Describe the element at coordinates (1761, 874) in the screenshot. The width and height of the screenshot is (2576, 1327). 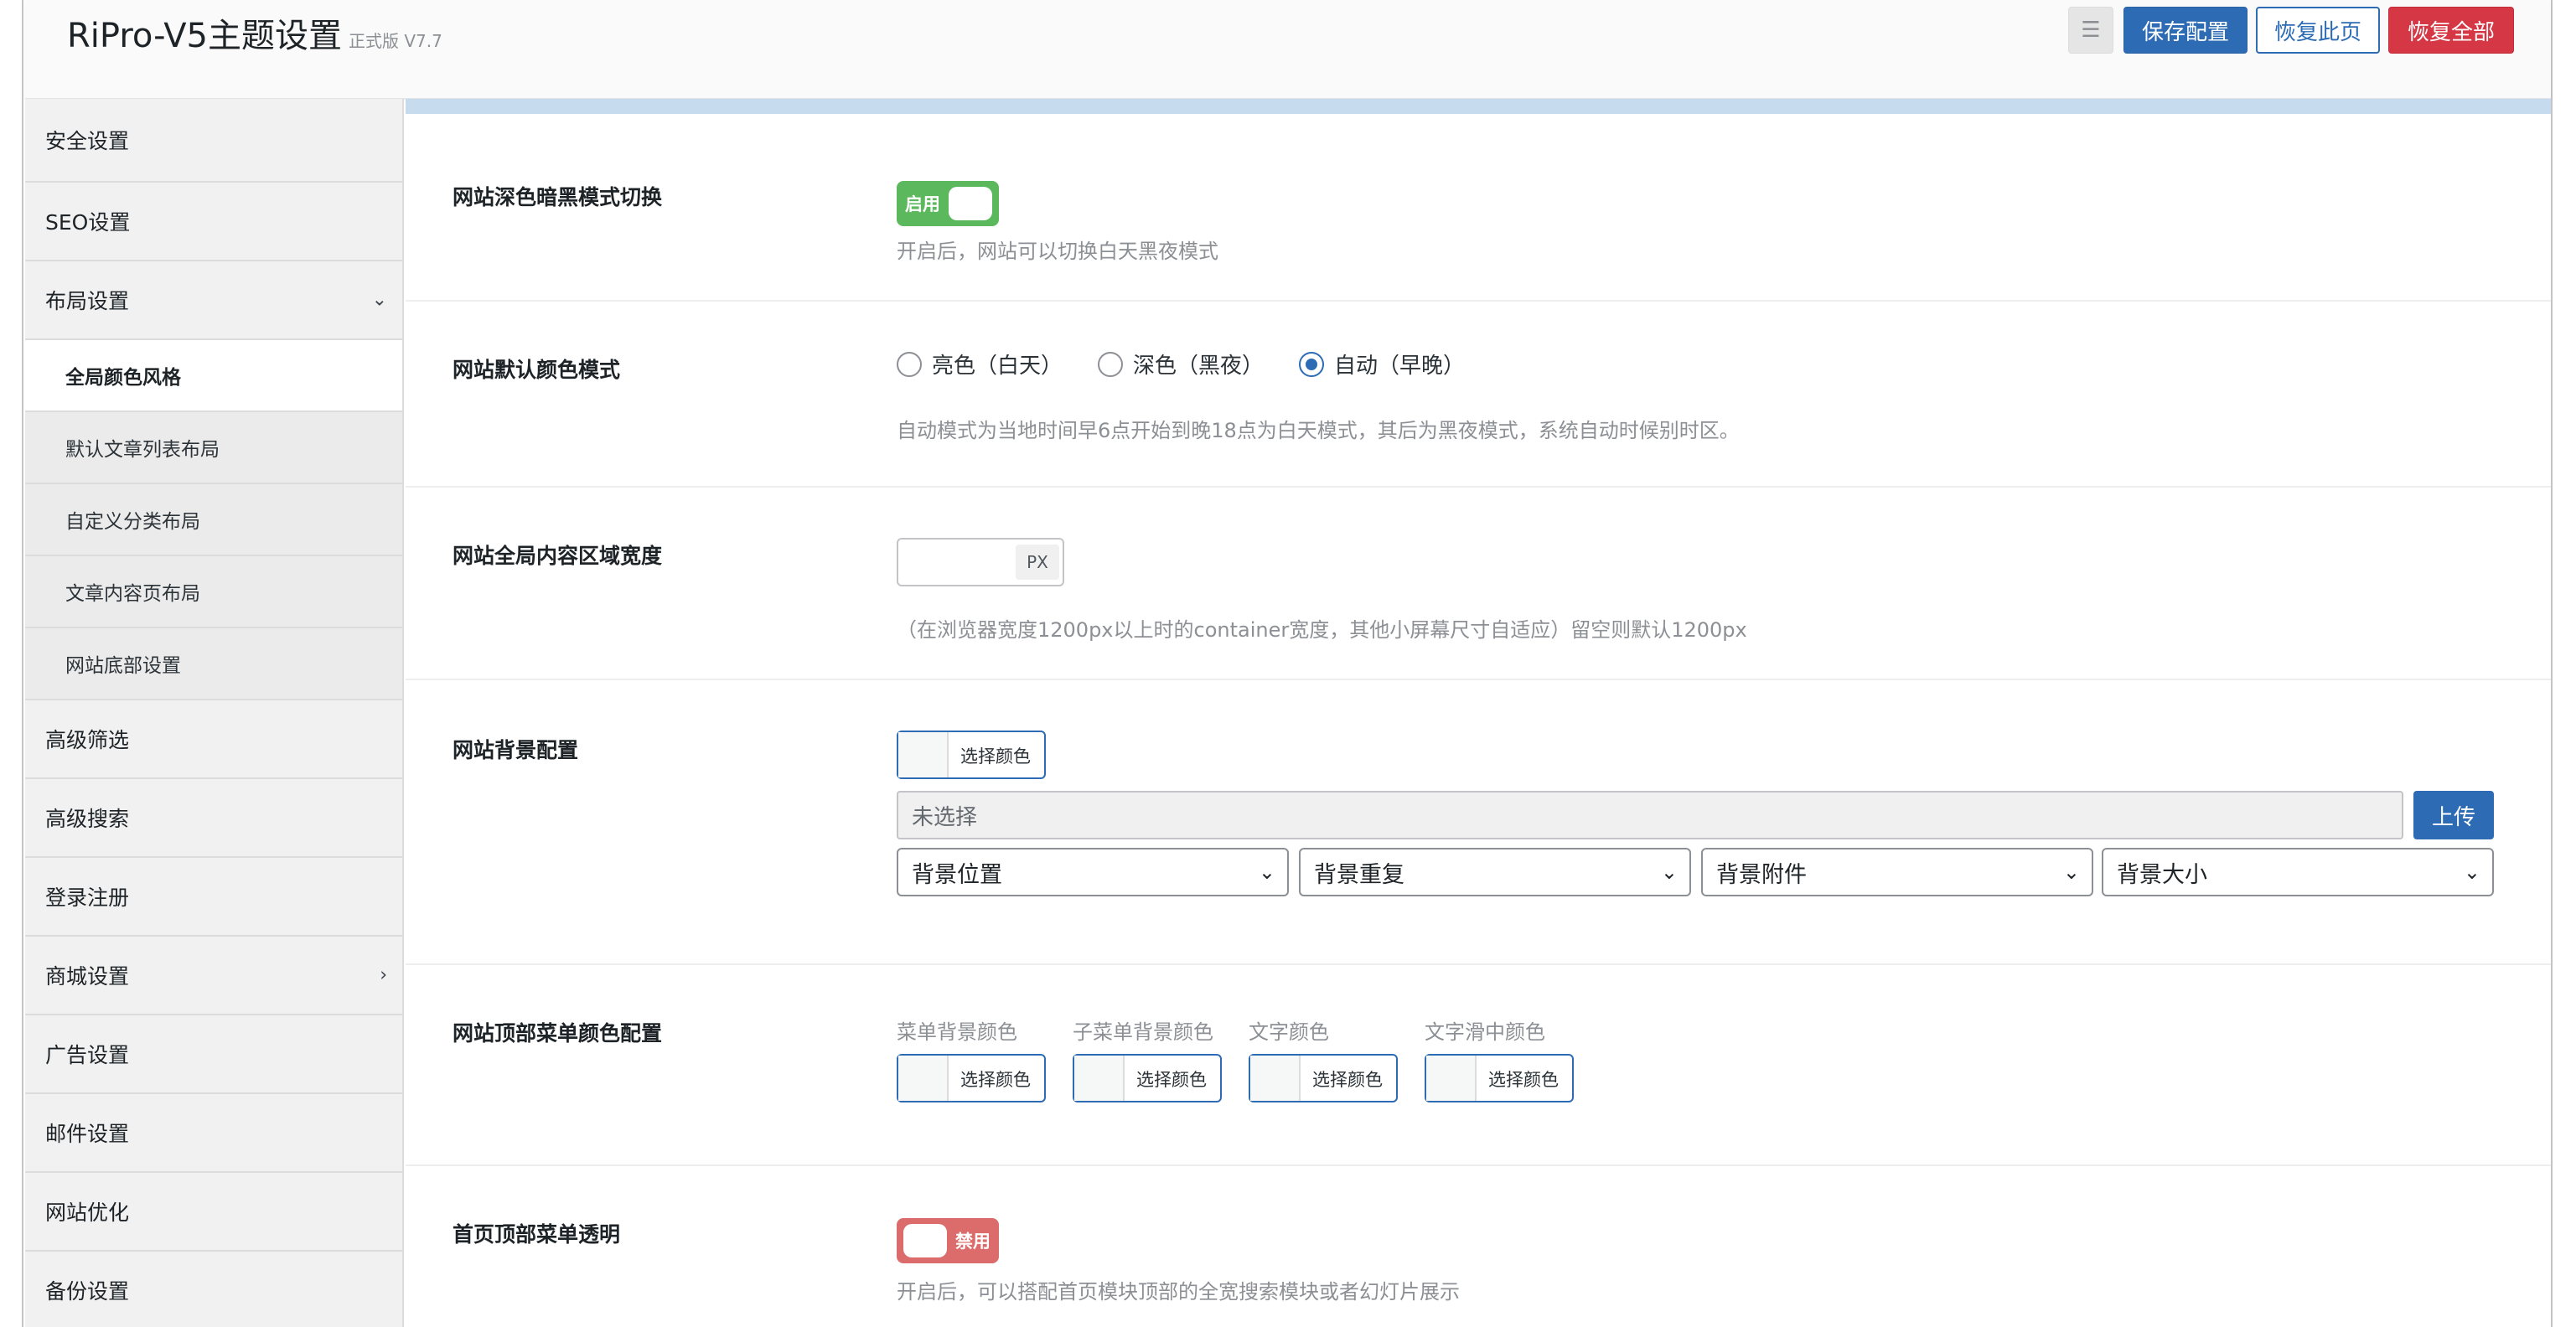
I see `select-value: 背景附件` at that location.